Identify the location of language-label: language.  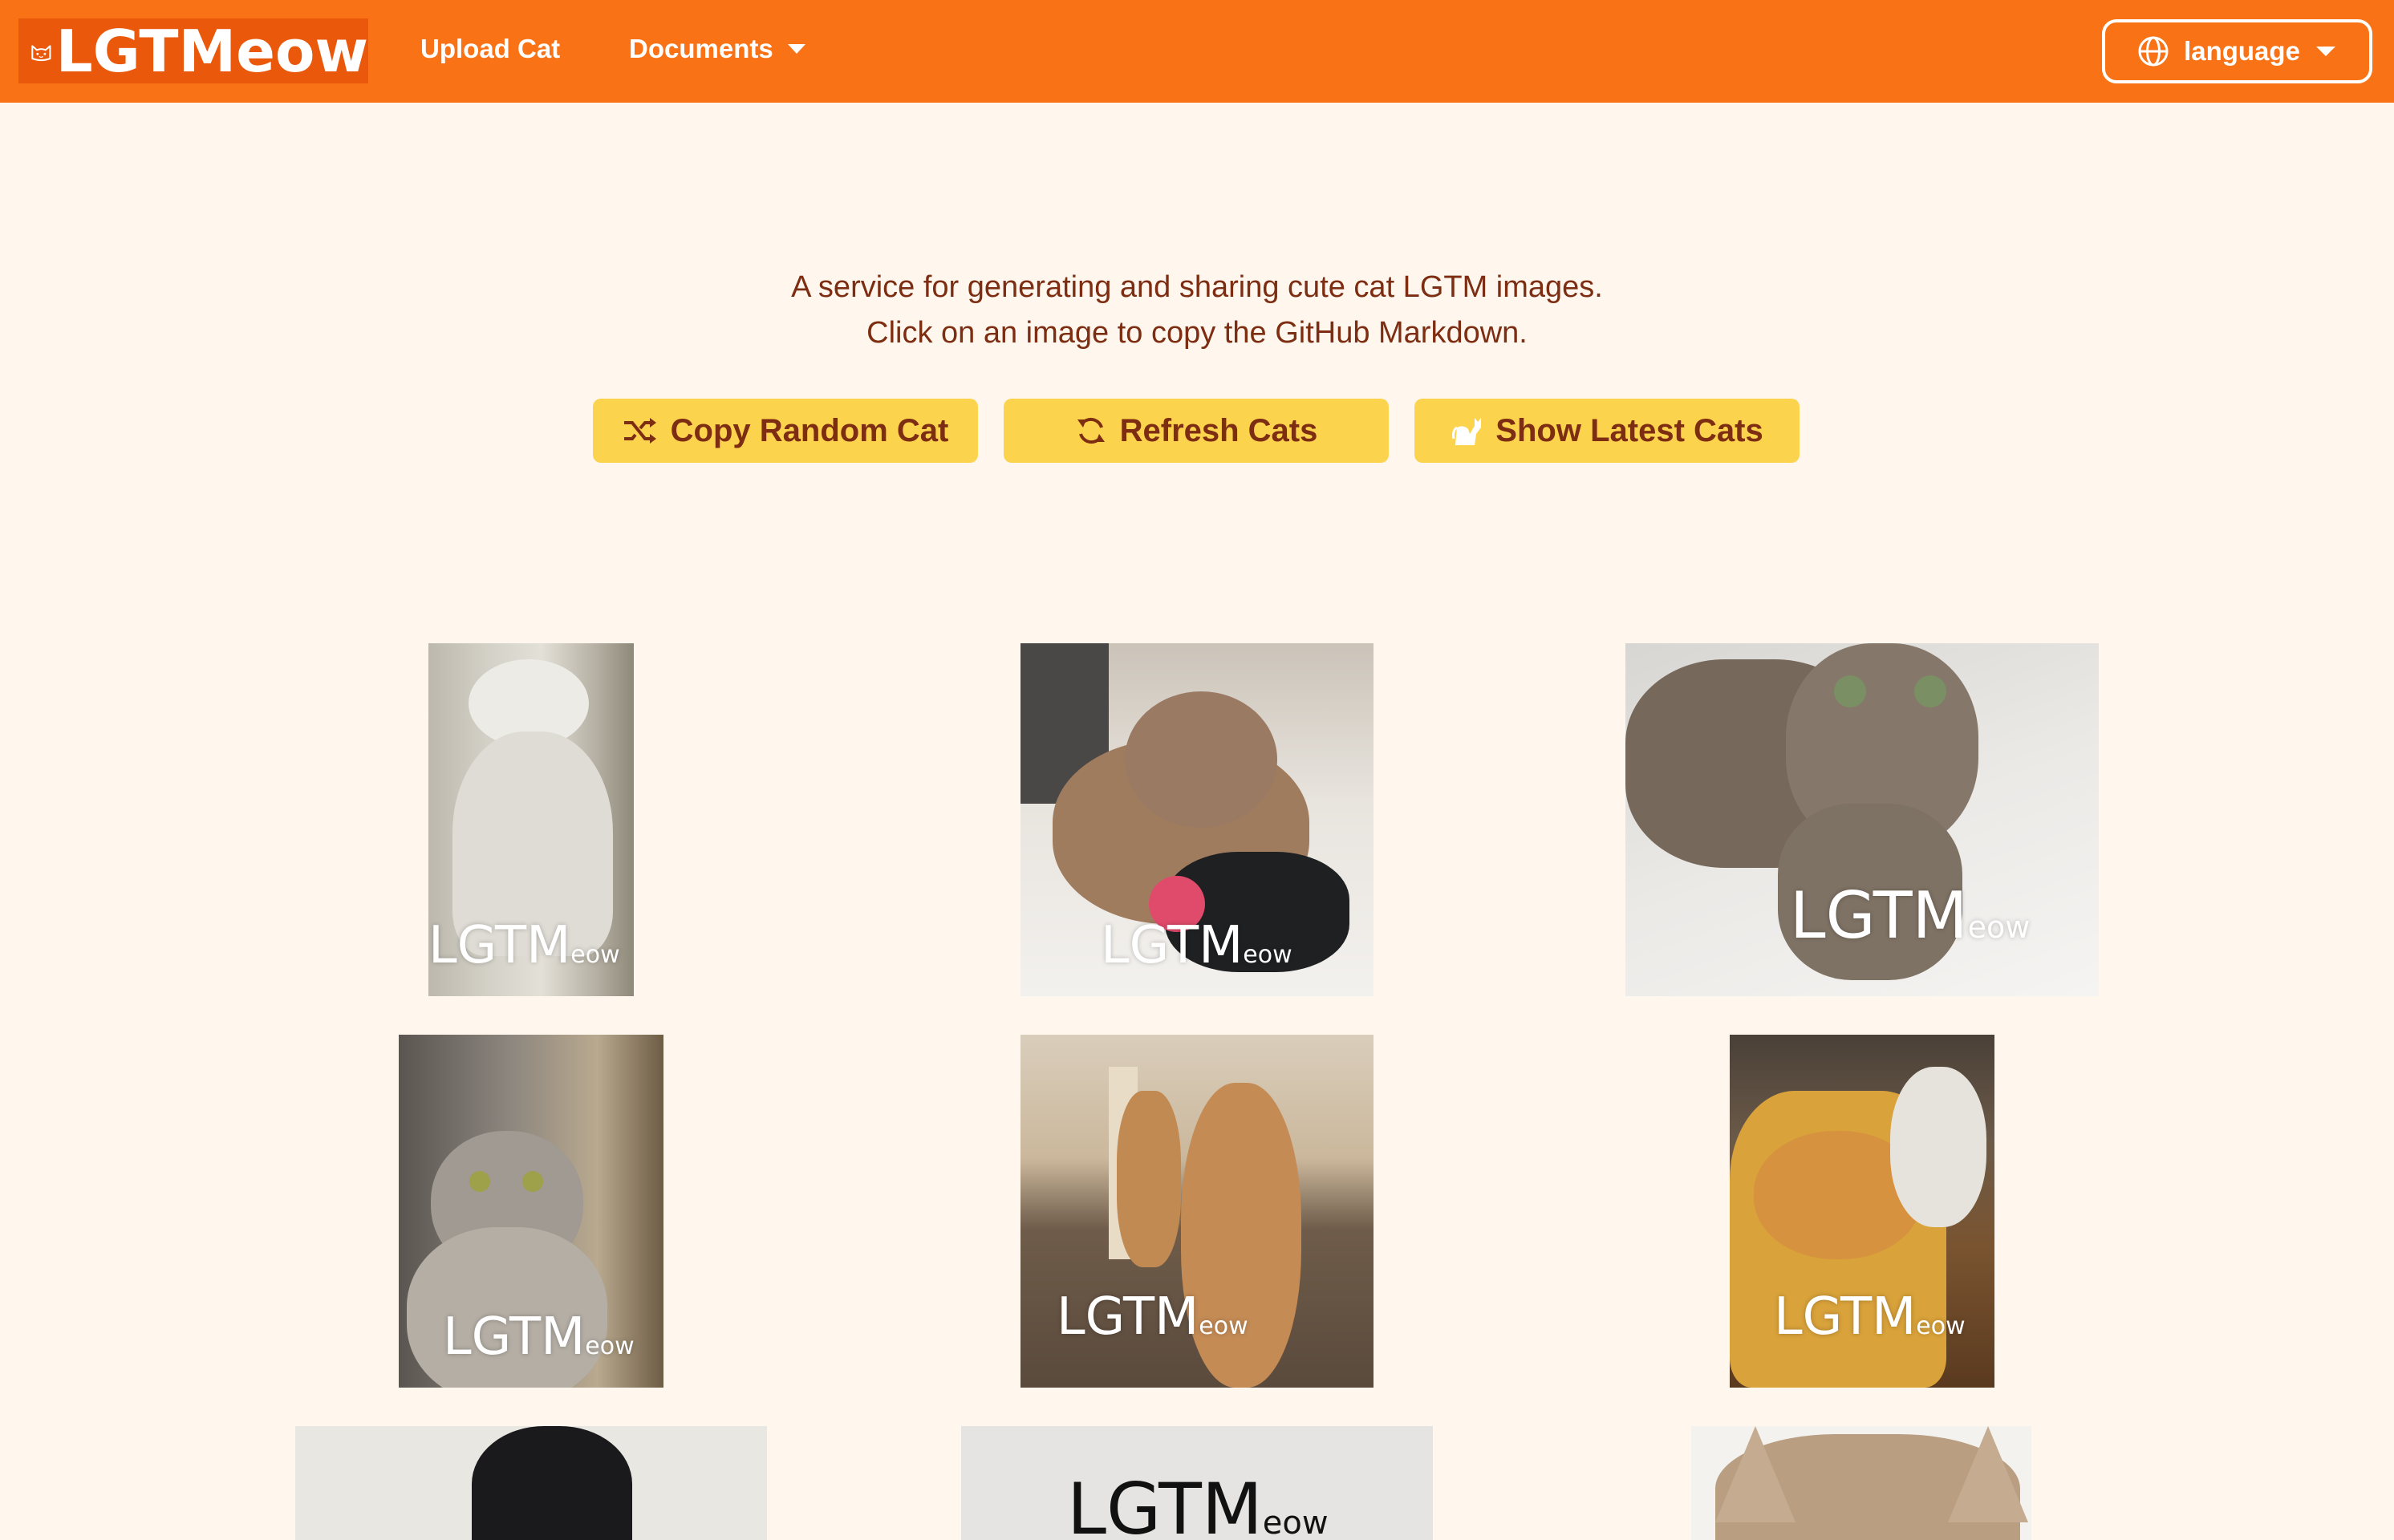
(2242, 51).